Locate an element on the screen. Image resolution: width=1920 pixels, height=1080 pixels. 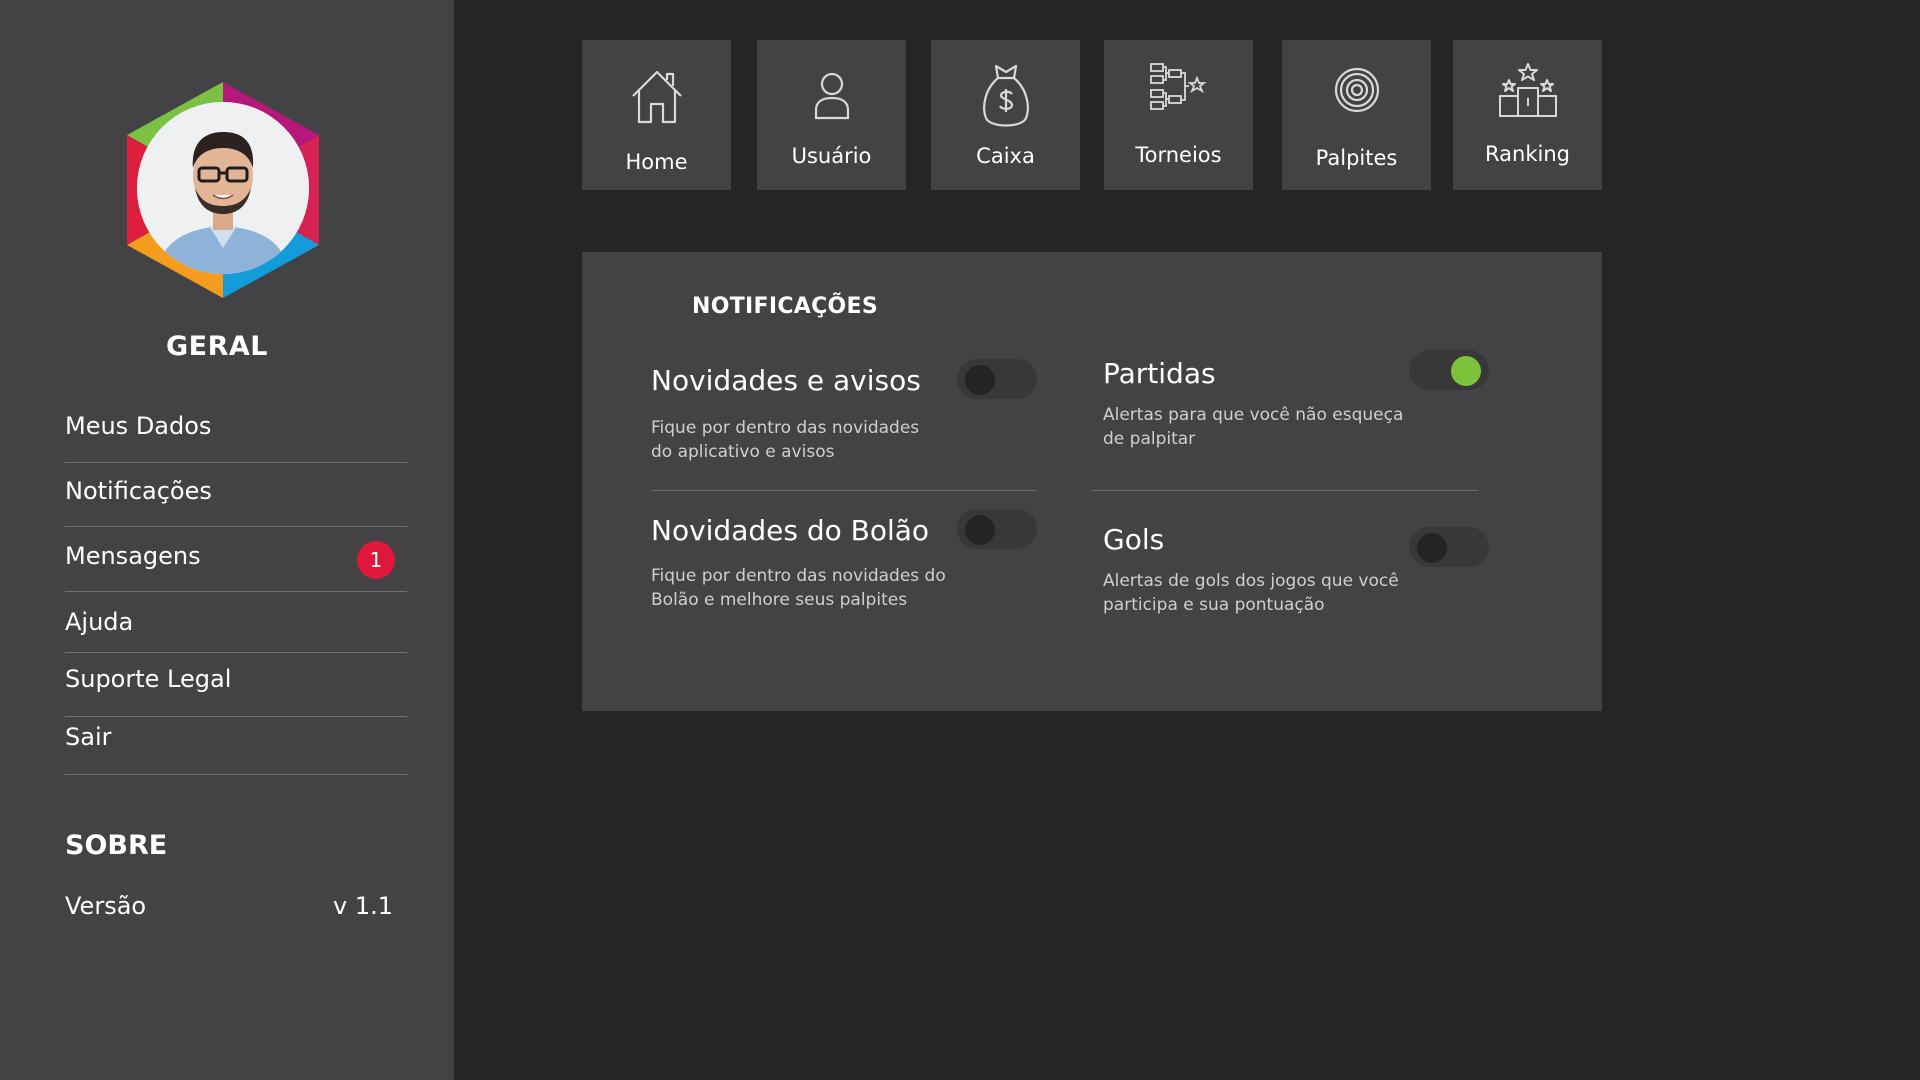
sidebar-item-label: Suporte Legal is located at coordinates (148, 679).